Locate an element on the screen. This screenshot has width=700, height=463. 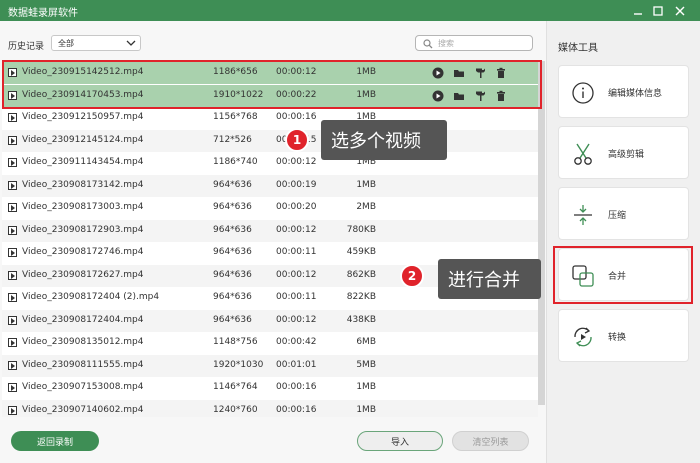
step-badge: 2 is located at coordinates (412, 276).